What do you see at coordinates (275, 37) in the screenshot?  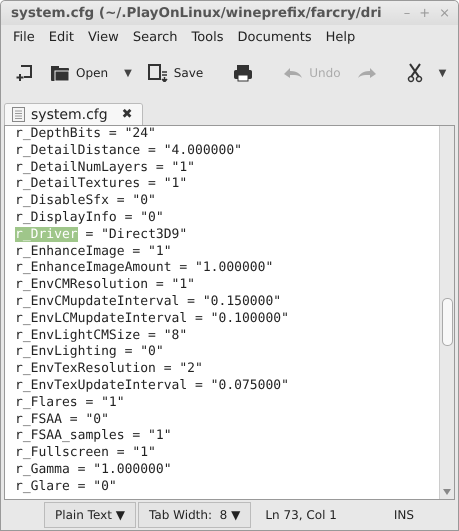 I see `menu-item: Documents` at bounding box center [275, 37].